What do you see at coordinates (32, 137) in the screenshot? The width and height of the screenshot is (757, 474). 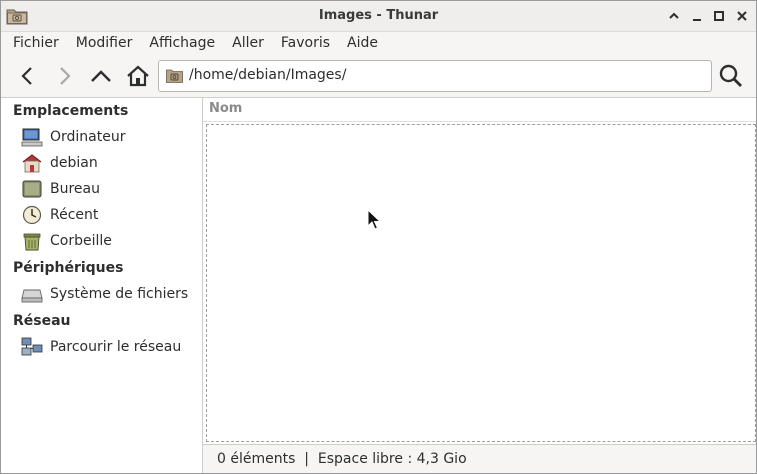 I see `computer-icon` at bounding box center [32, 137].